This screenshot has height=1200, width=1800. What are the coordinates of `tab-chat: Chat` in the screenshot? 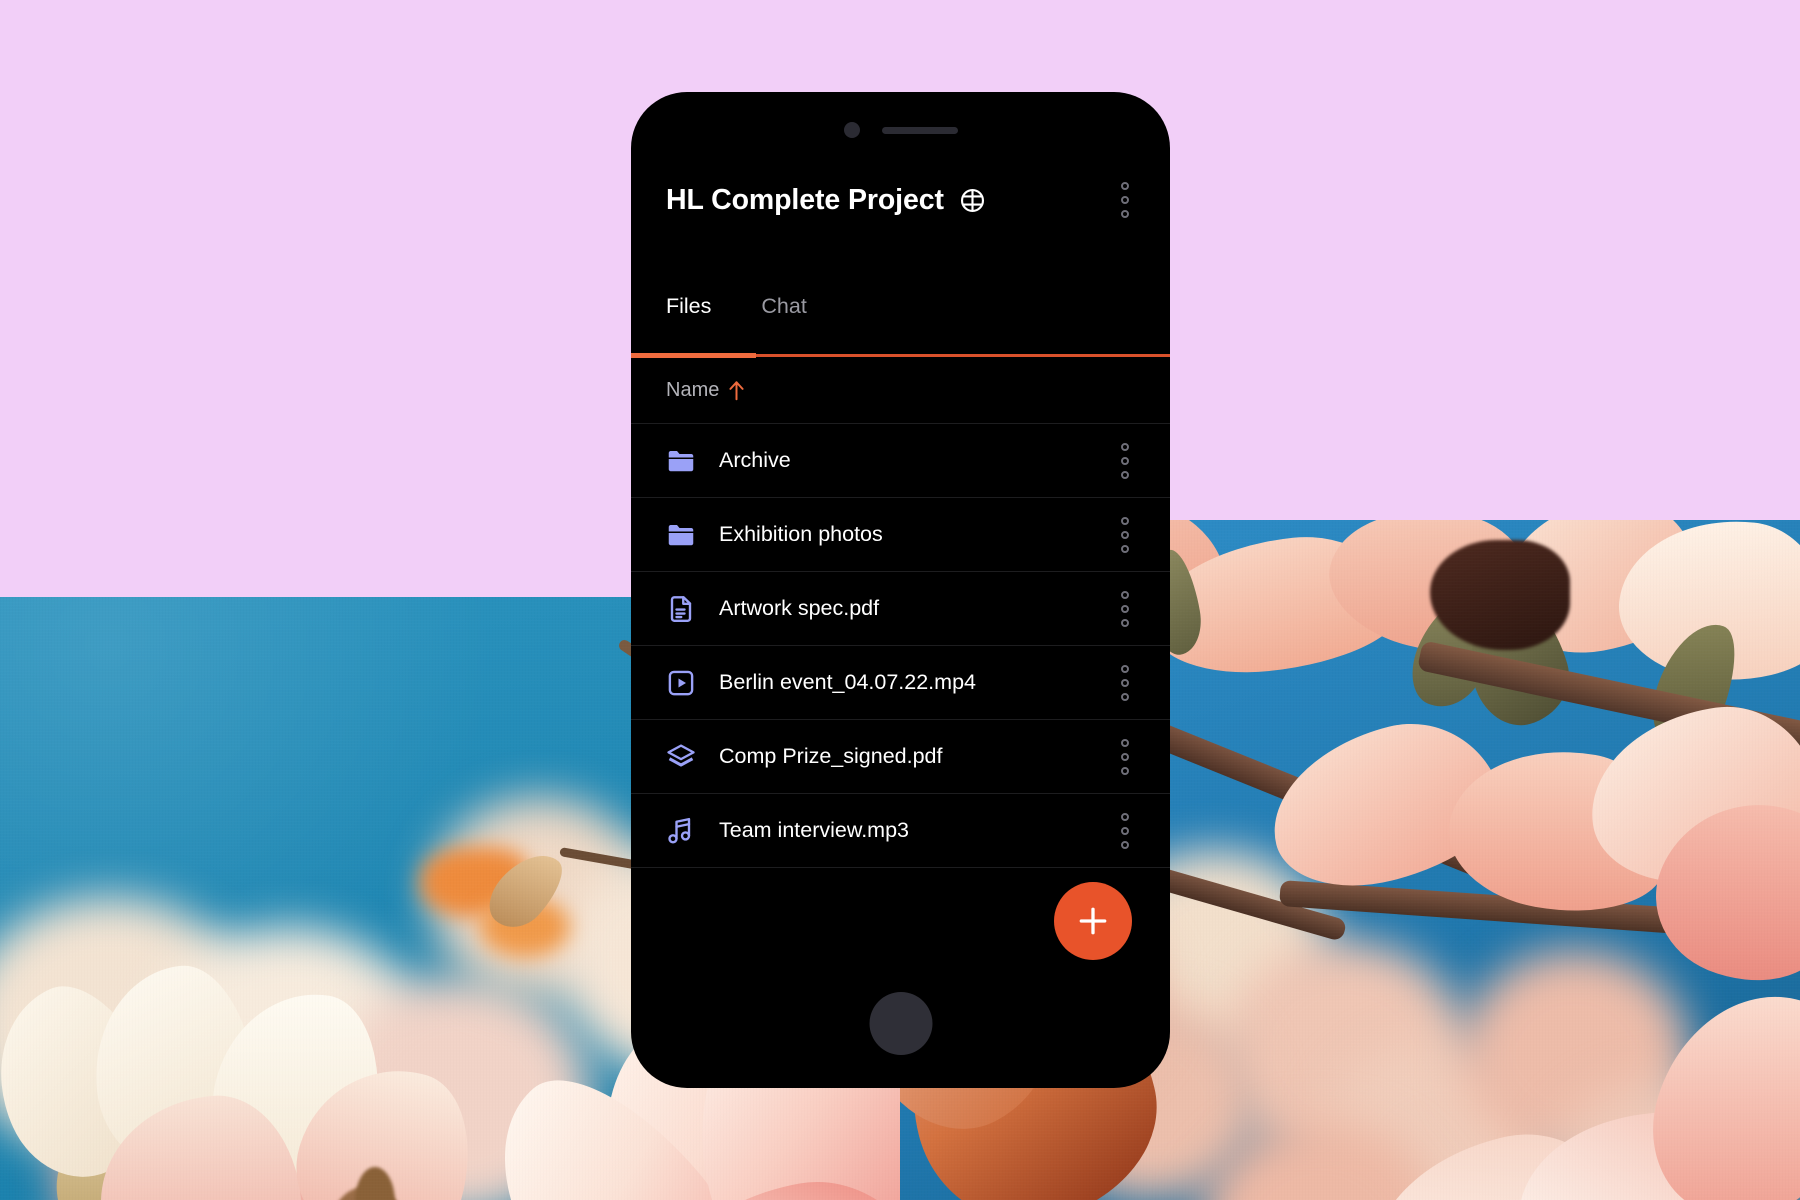 It's located at (783, 305).